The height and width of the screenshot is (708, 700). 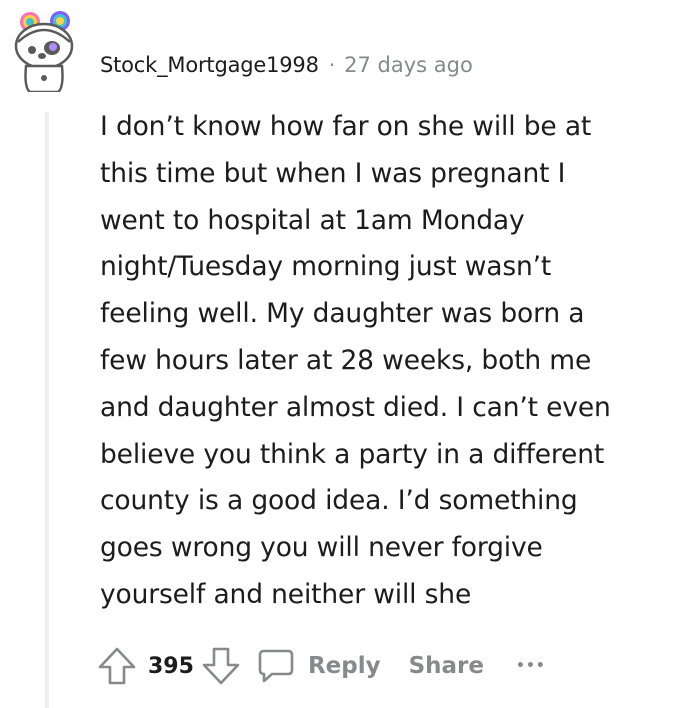 What do you see at coordinates (344, 666) in the screenshot?
I see `reply-label: Reply` at bounding box center [344, 666].